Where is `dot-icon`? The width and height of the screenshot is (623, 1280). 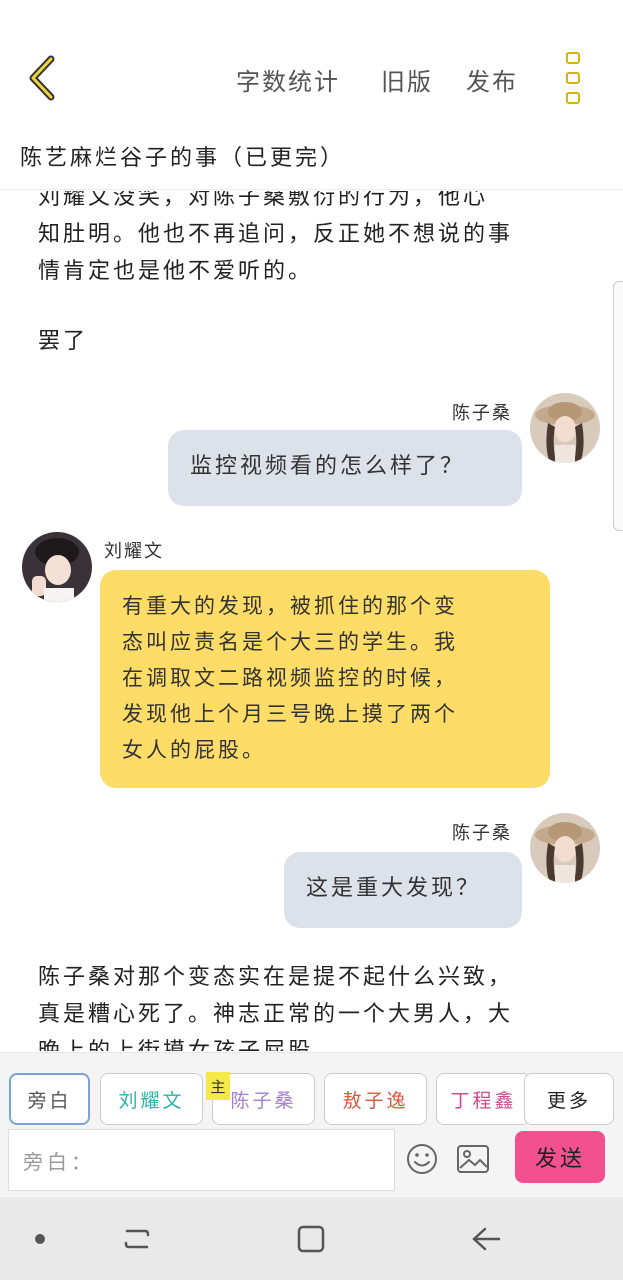 dot-icon is located at coordinates (40, 1239).